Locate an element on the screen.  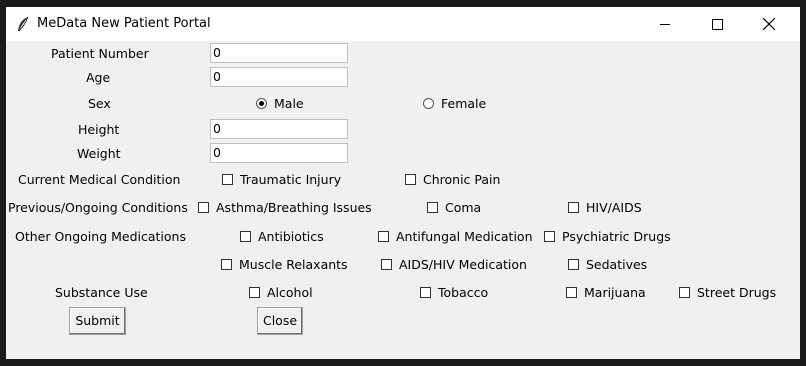
checkbox-coma: Coma is located at coordinates (454, 208).